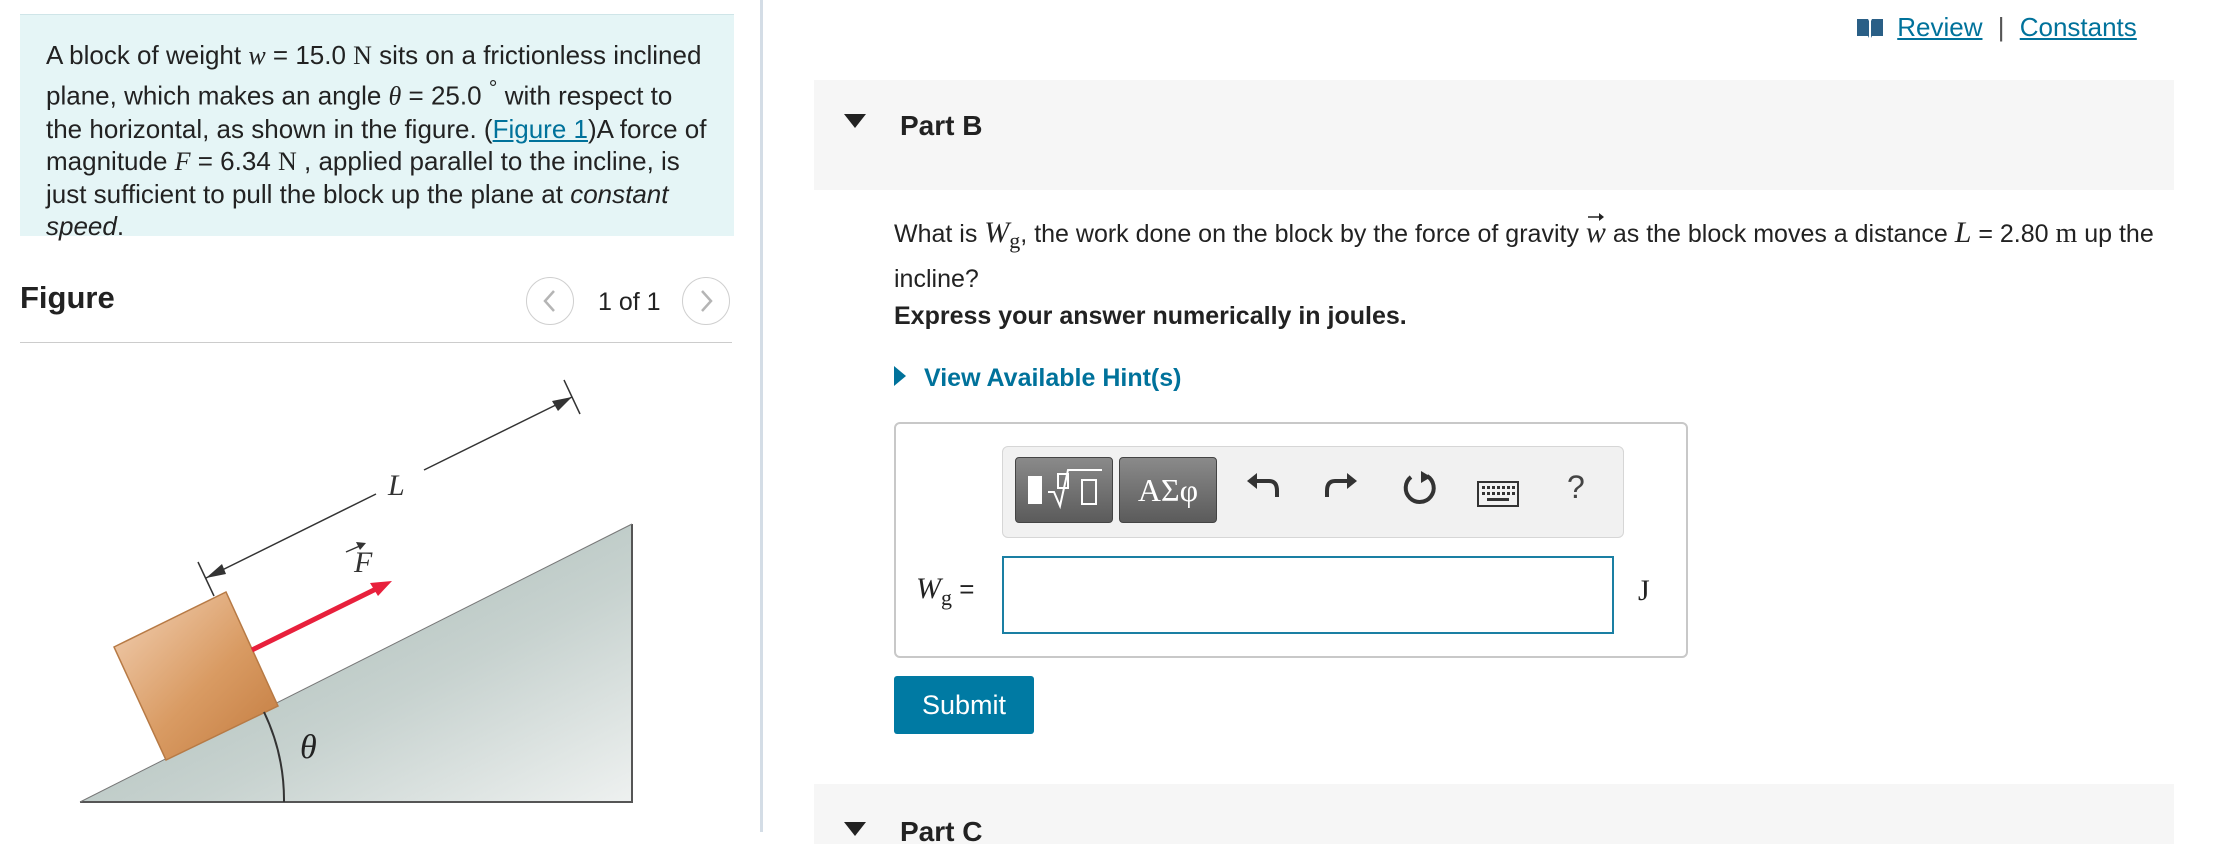 This screenshot has width=2238, height=848. I want to click on force-arrow, so click(315, 619).